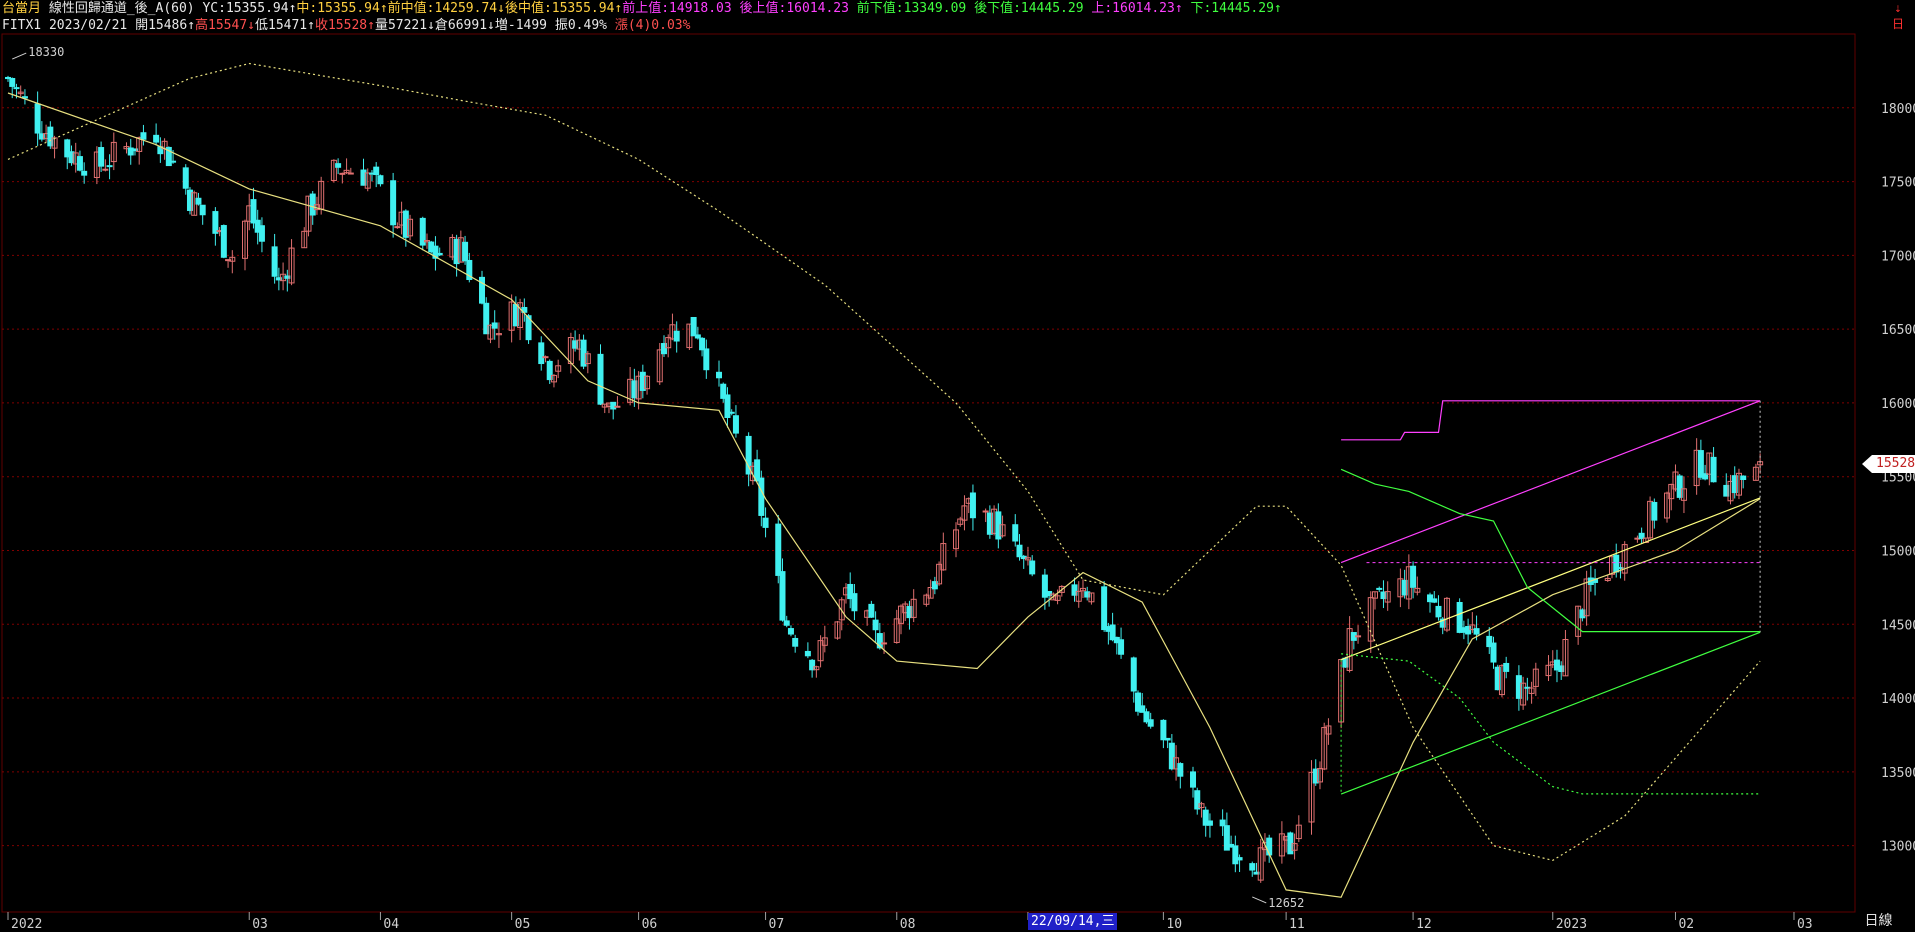  Describe the element at coordinates (19, 56) in the screenshot. I see `high-label-pointer` at that location.